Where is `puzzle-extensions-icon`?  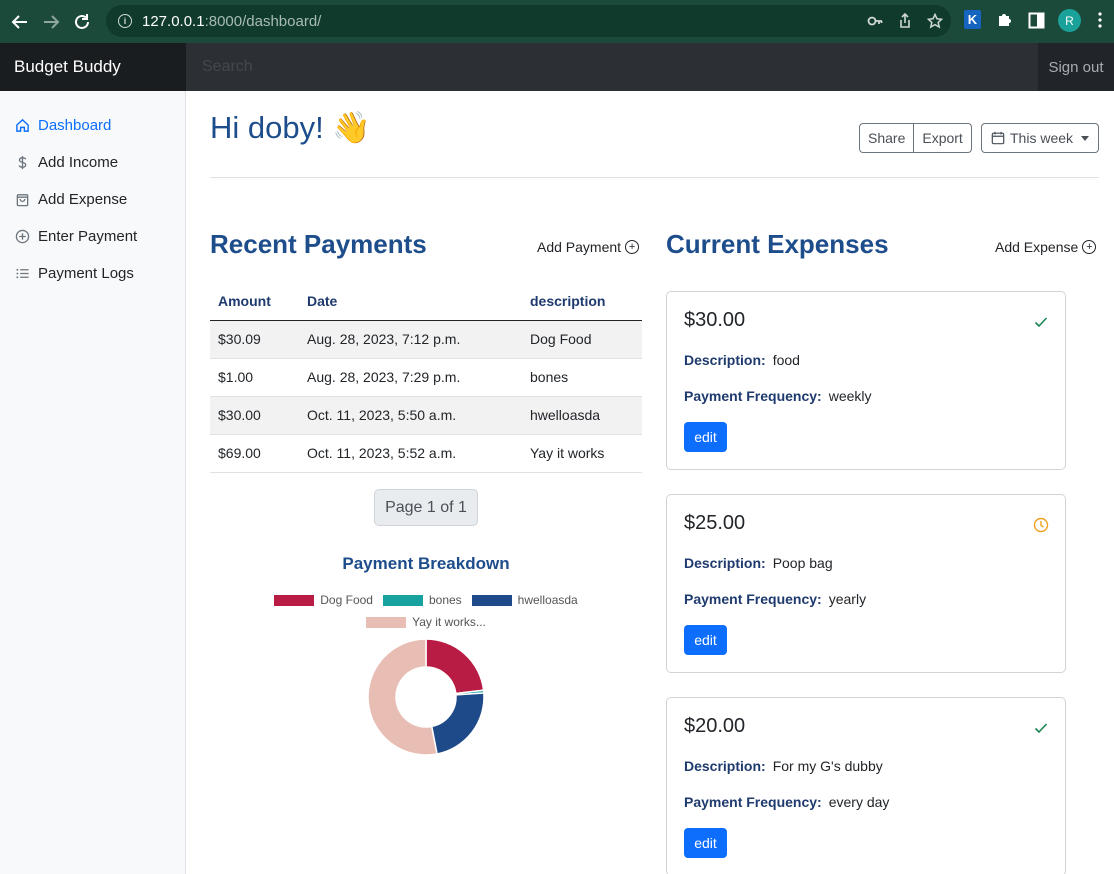 puzzle-extensions-icon is located at coordinates (1005, 20).